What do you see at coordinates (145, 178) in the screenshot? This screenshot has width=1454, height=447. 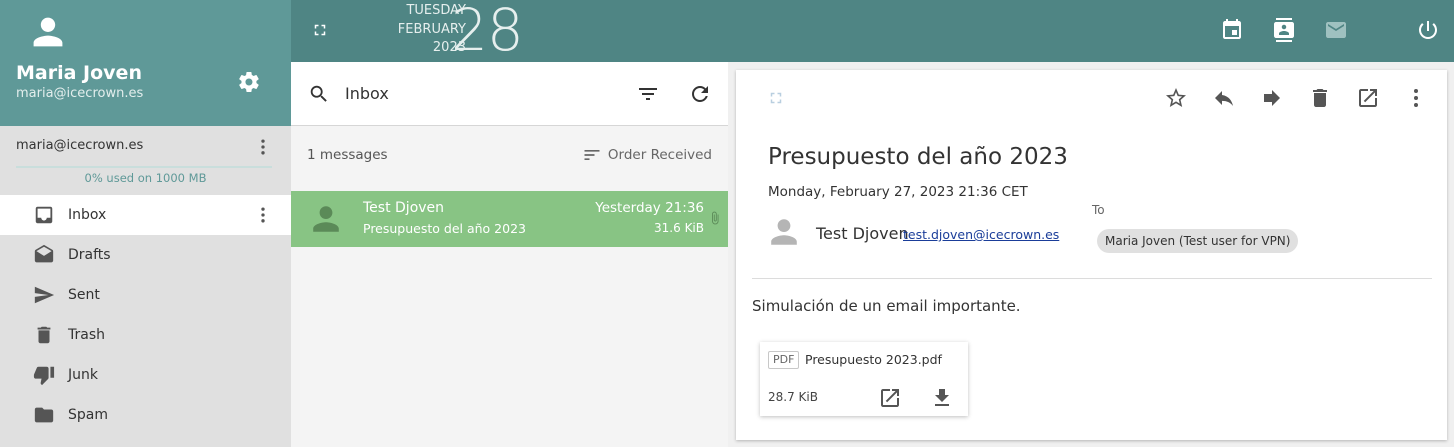 I see `quota-text: 0% used on 1000 MB` at bounding box center [145, 178].